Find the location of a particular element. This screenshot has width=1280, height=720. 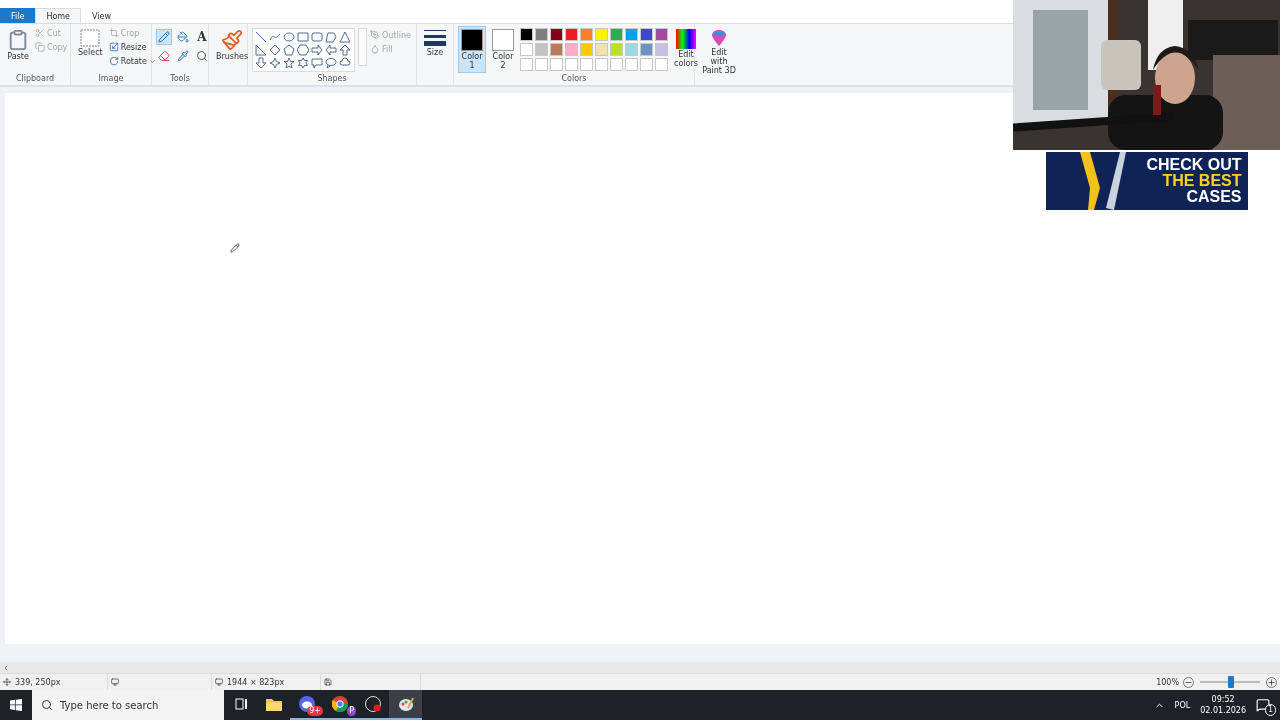

six-point-star-icon is located at coordinates (303, 63).